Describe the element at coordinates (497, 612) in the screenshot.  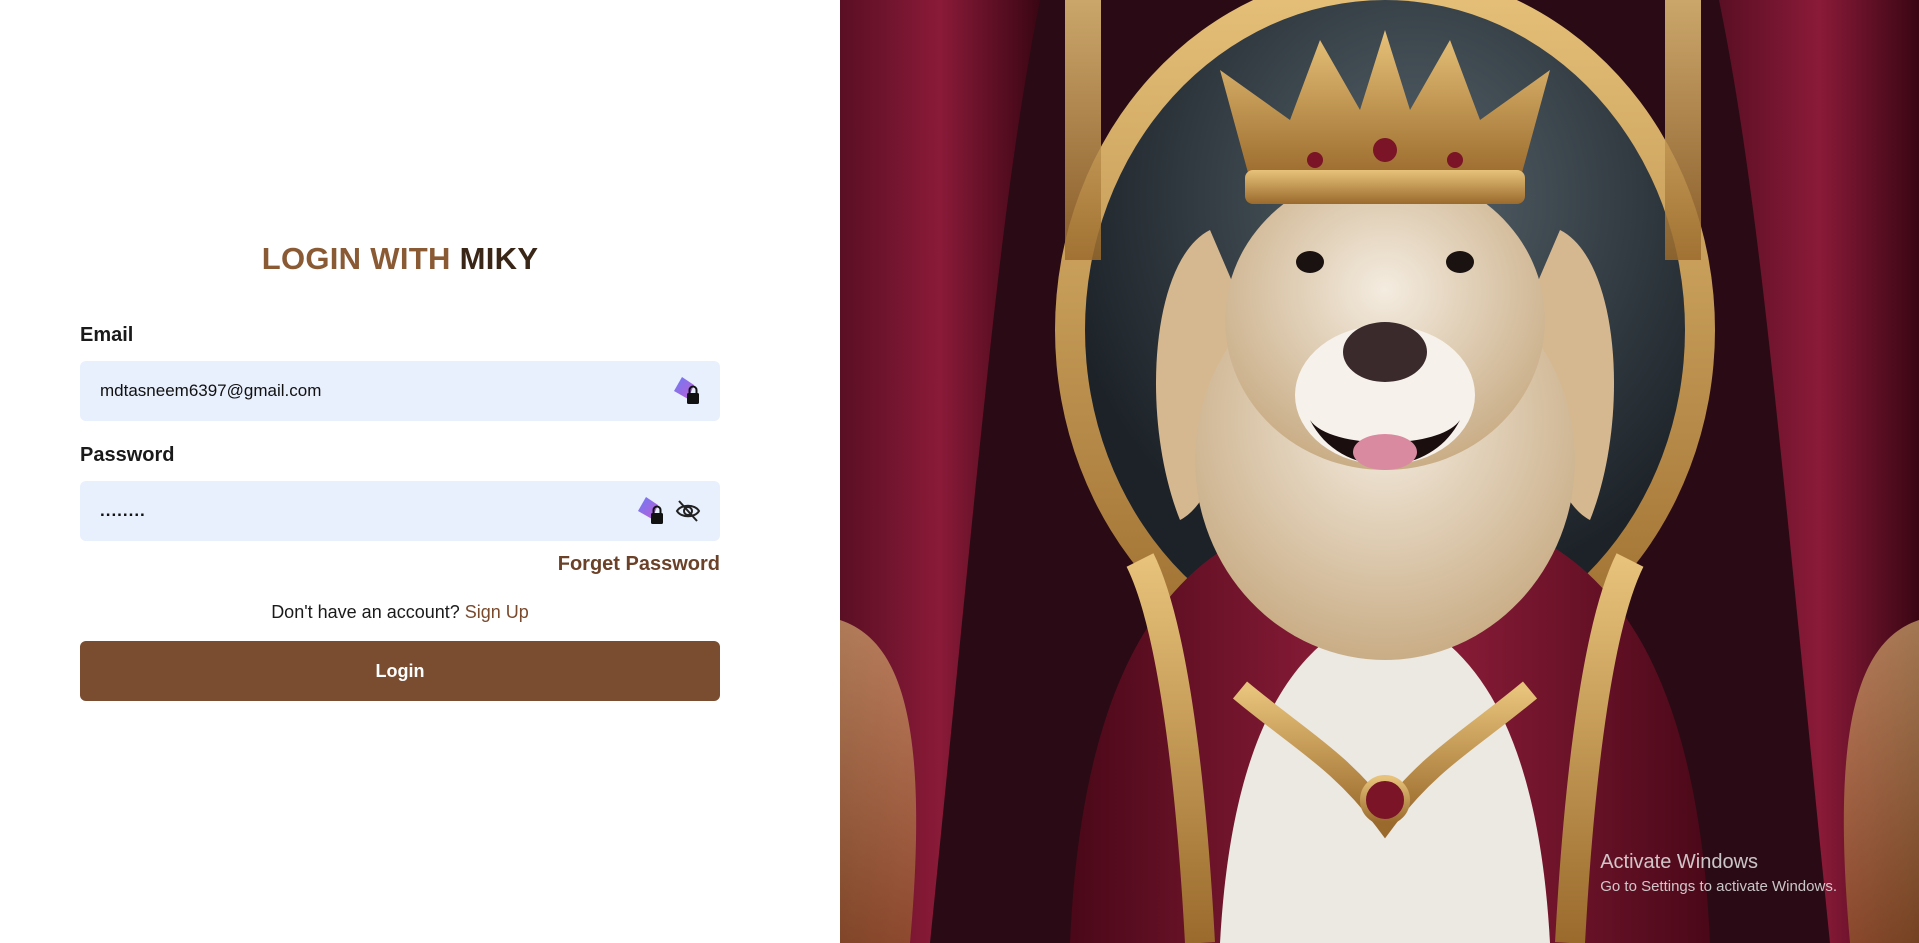
I see `signup-link: Sign Up` at that location.